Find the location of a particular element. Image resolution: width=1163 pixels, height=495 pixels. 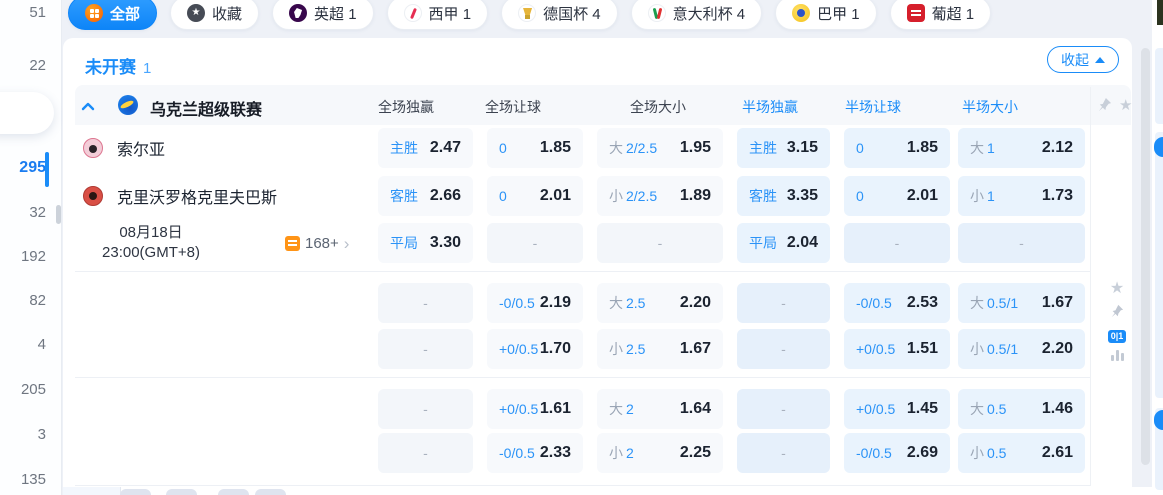

odds-cell: 主胜 3.15 is located at coordinates (783, 148).